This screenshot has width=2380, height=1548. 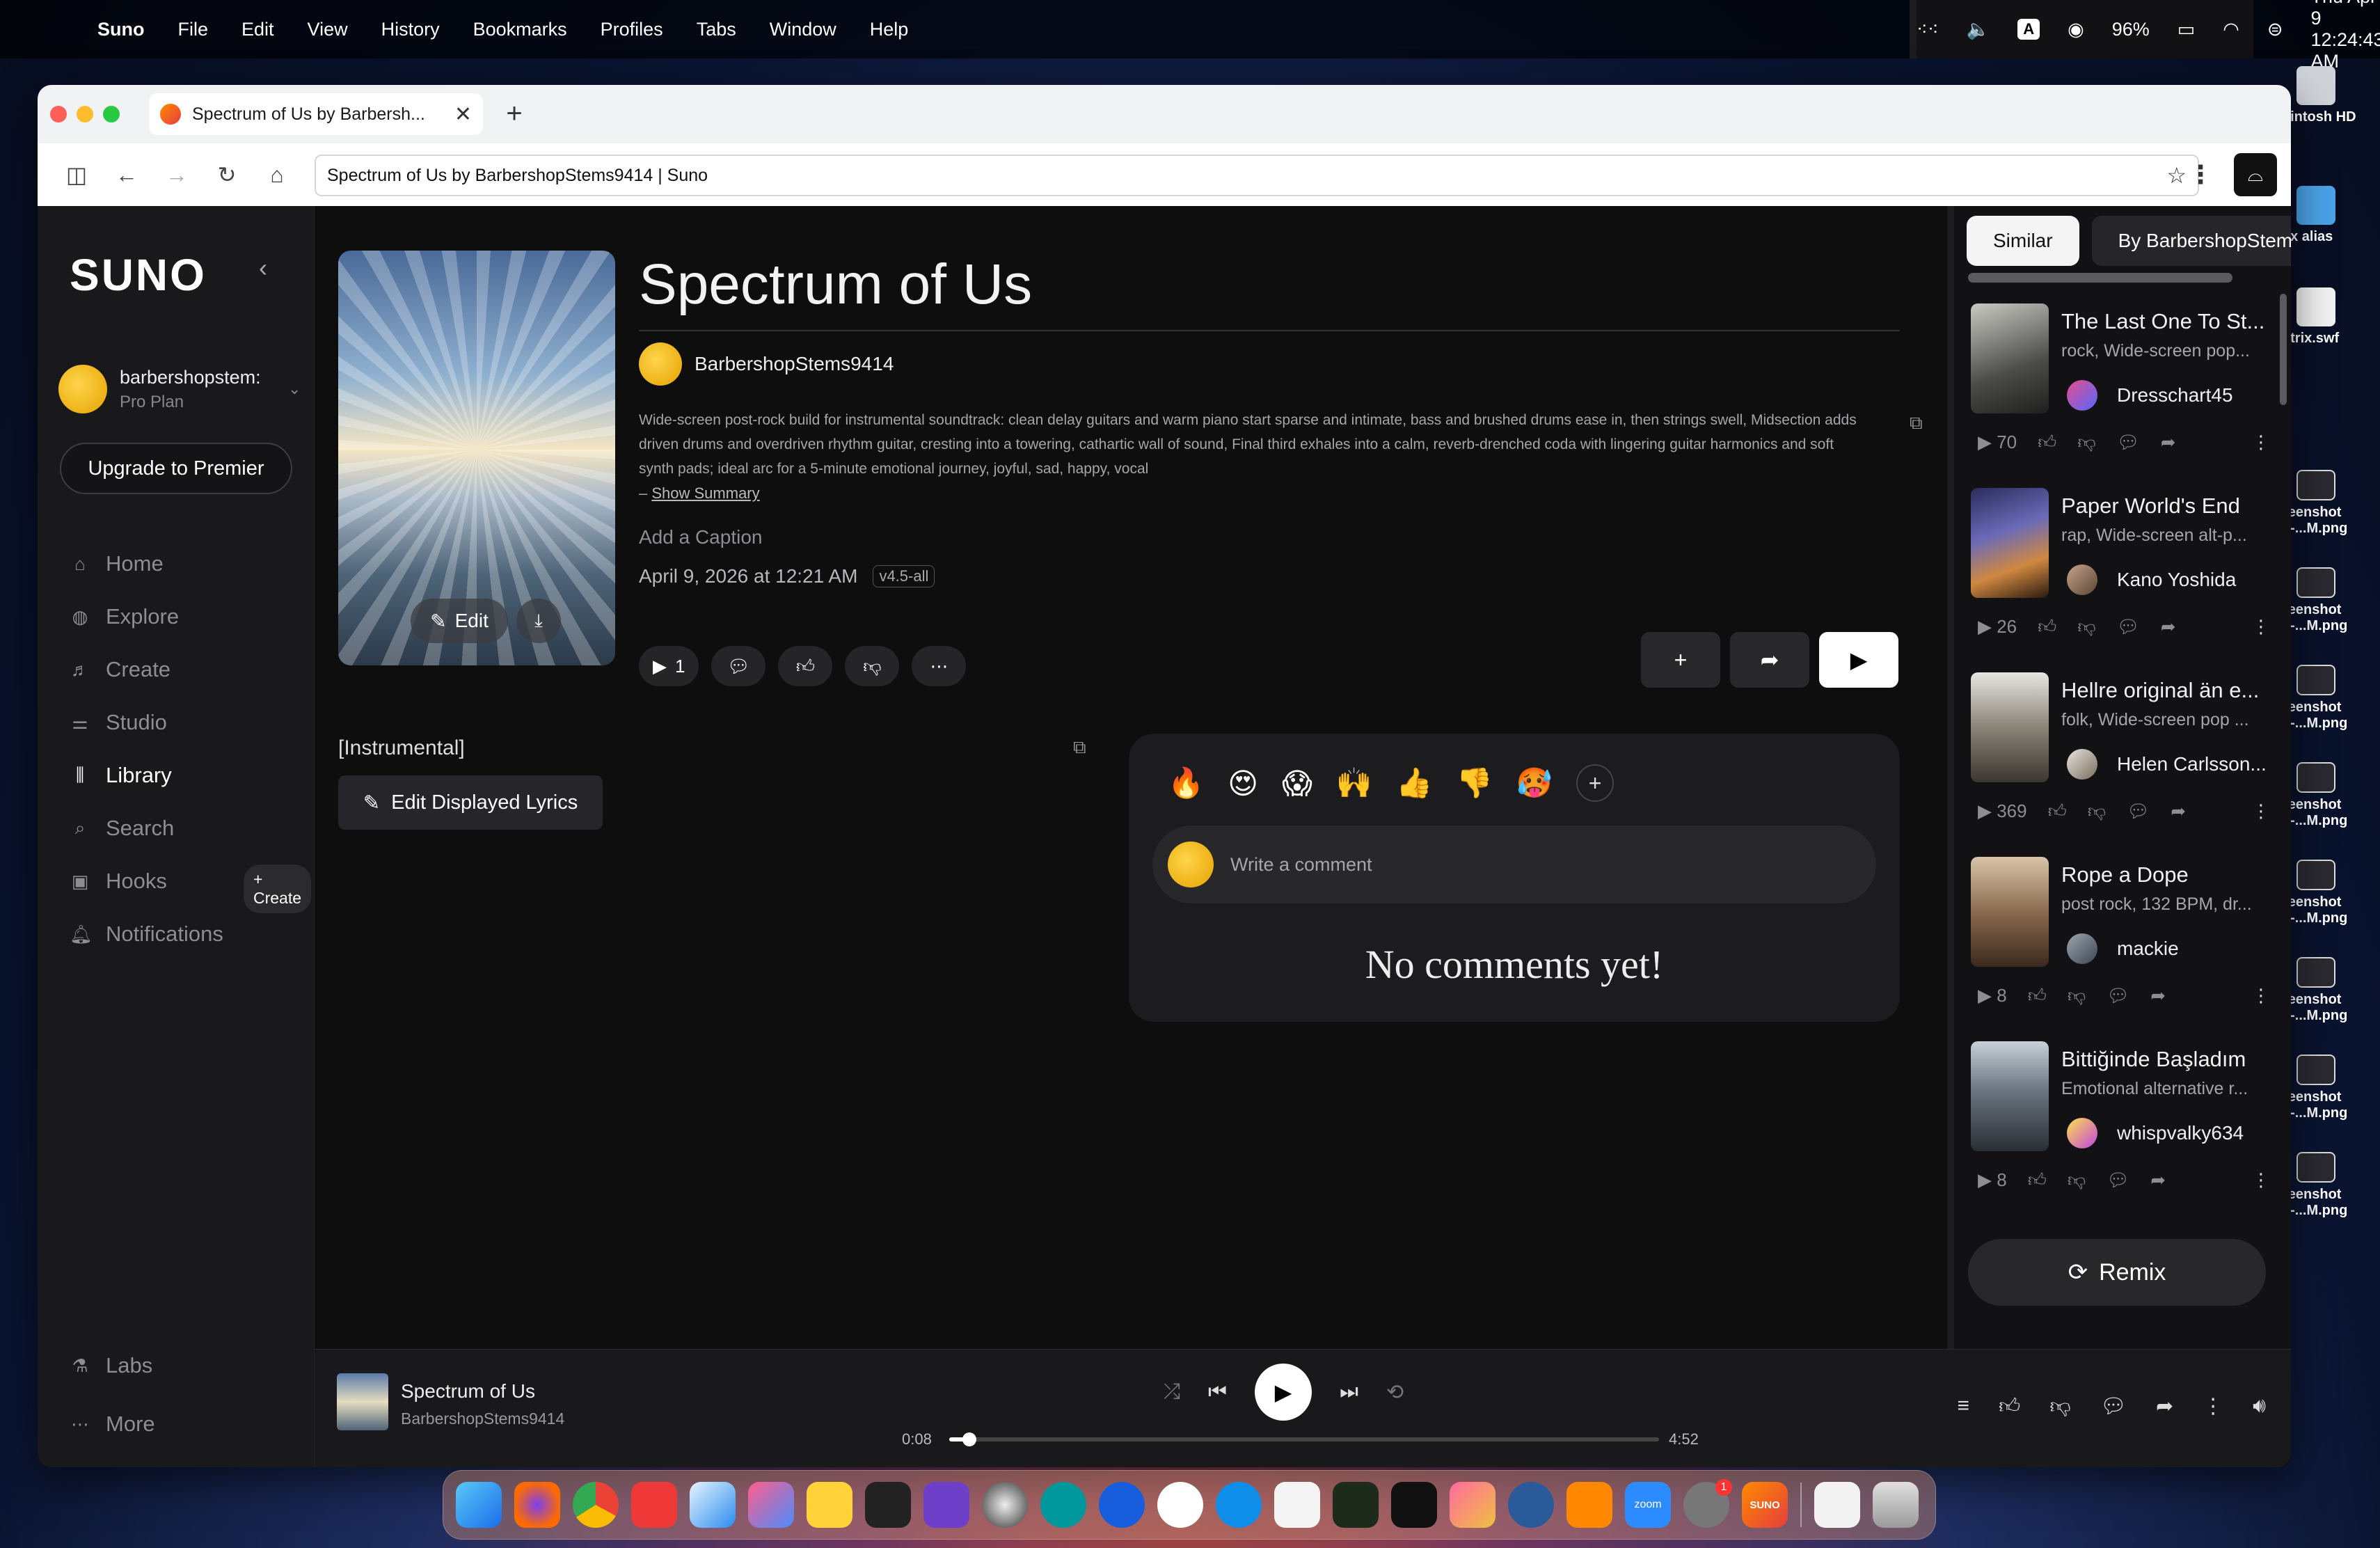 What do you see at coordinates (363, 1401) in the screenshot?
I see `player-thumbnail` at bounding box center [363, 1401].